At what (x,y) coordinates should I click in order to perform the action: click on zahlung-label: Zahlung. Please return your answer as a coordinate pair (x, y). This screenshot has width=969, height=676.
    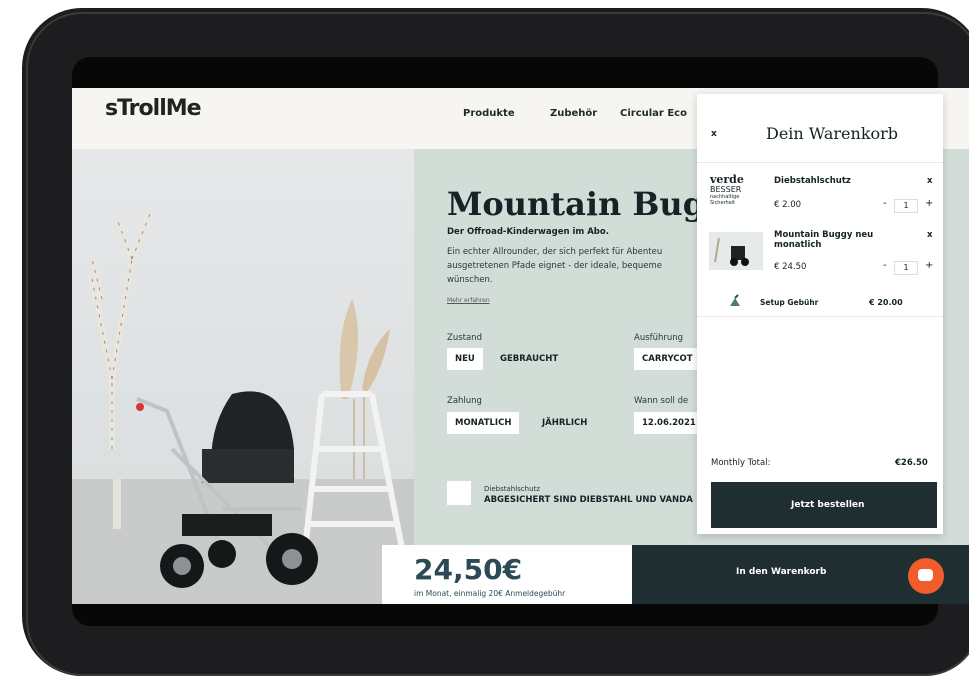
    Looking at the image, I should click on (464, 401).